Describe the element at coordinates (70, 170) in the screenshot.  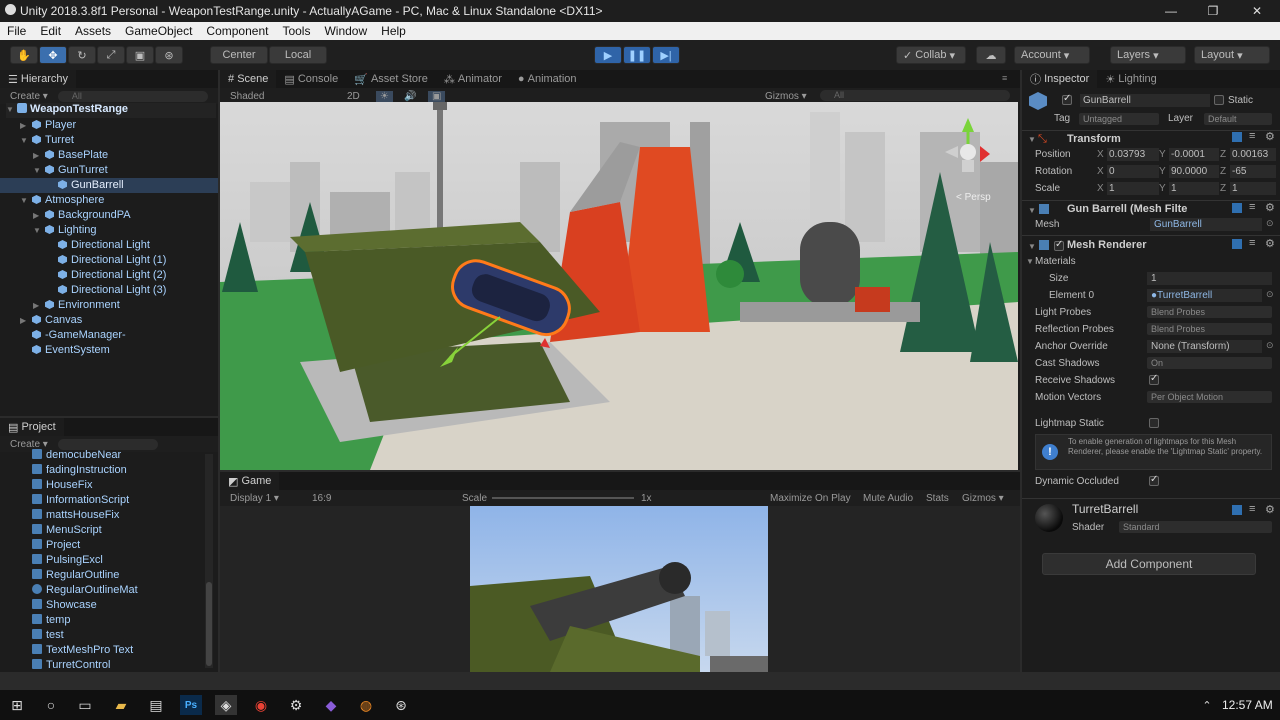
I see `hierarchy-item-gunturret: ▼ GunTurret` at that location.